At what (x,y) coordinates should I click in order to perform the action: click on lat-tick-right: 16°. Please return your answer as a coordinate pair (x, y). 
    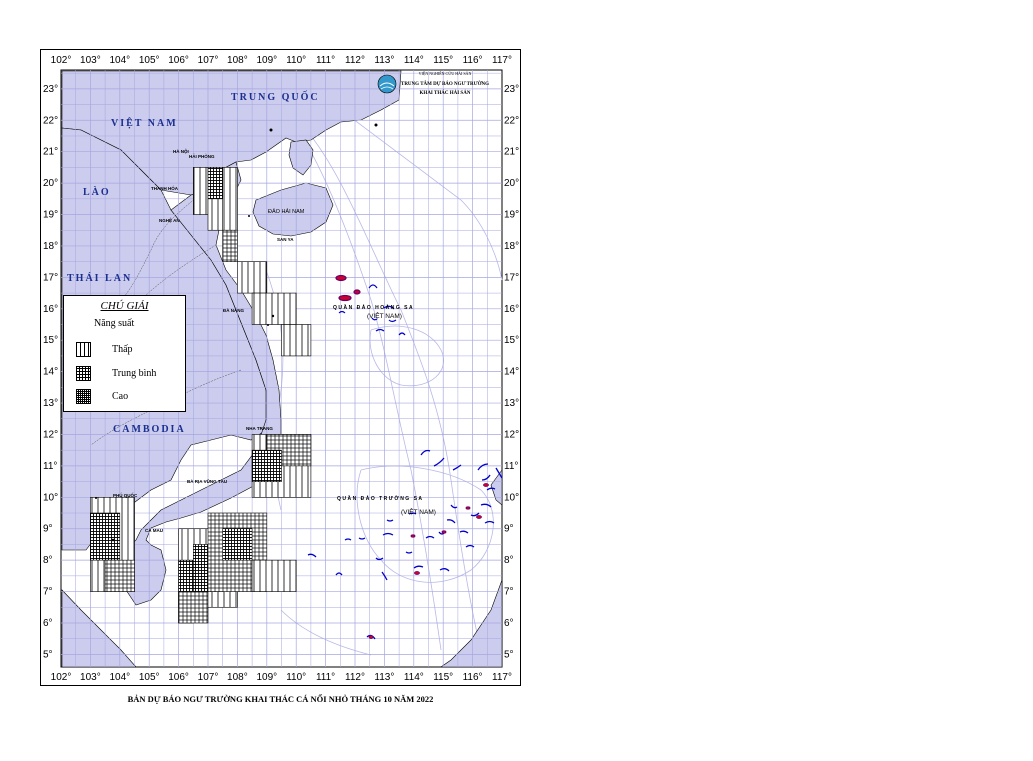
    Looking at the image, I should click on (511, 309).